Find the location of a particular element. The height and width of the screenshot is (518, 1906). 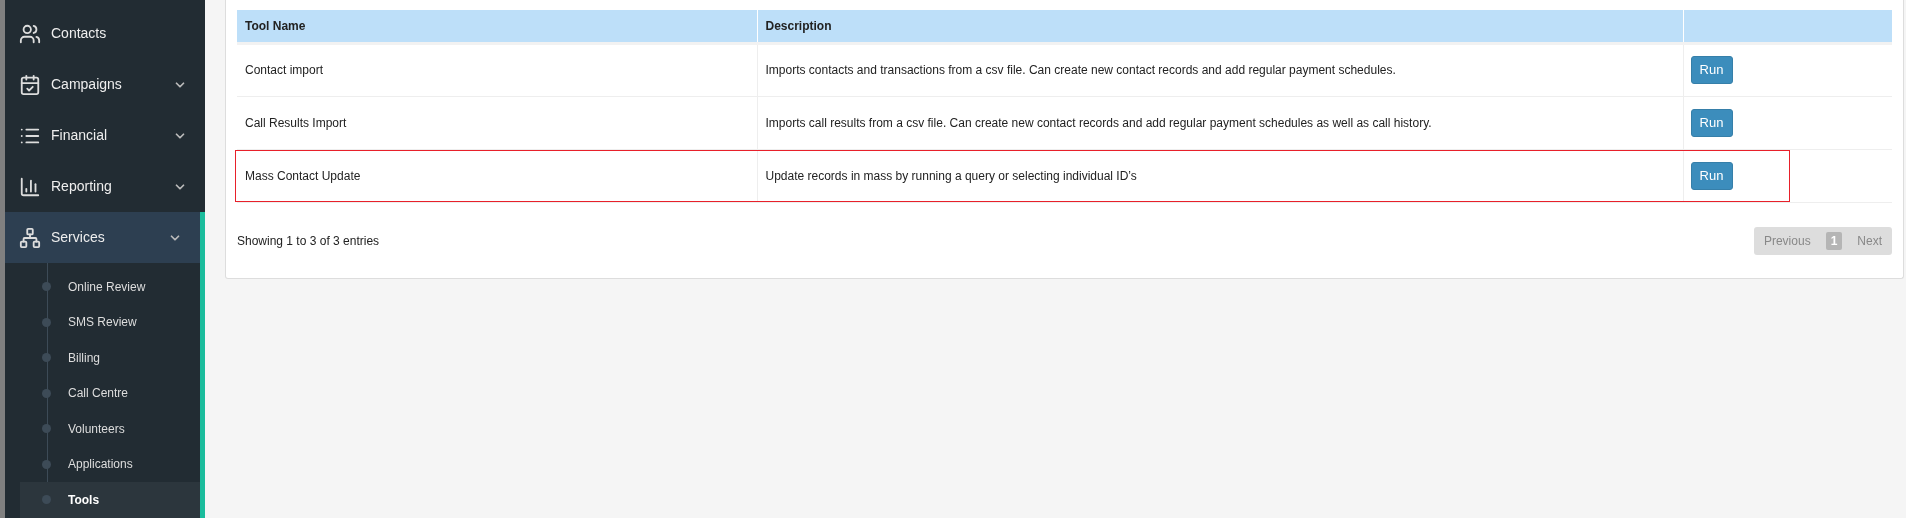

entries-info: Showing 1 to 3 of 3 entries is located at coordinates (308, 241).